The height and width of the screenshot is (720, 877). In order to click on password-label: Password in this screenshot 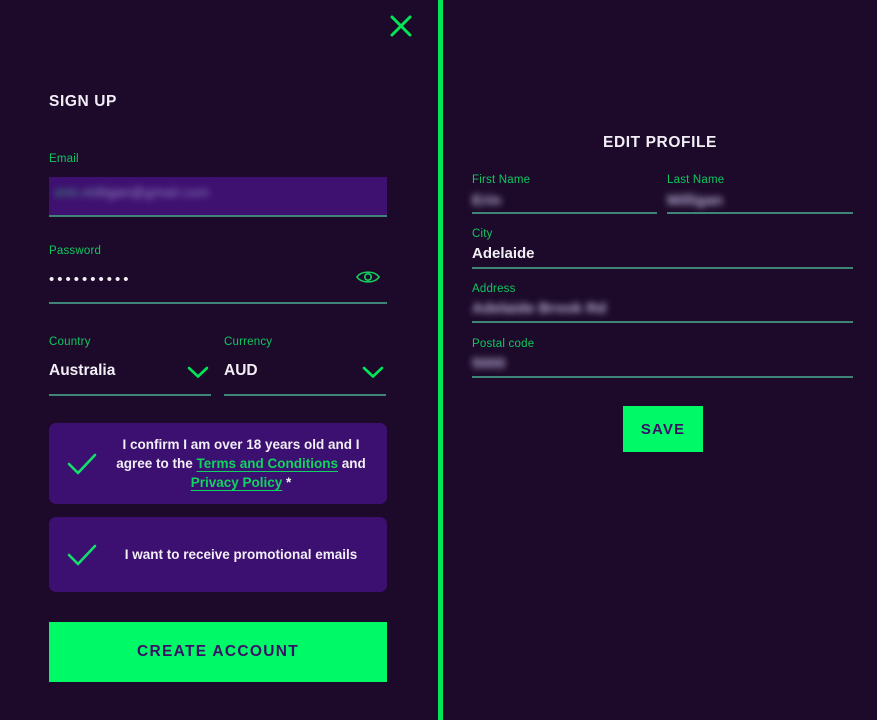, I will do `click(75, 251)`.